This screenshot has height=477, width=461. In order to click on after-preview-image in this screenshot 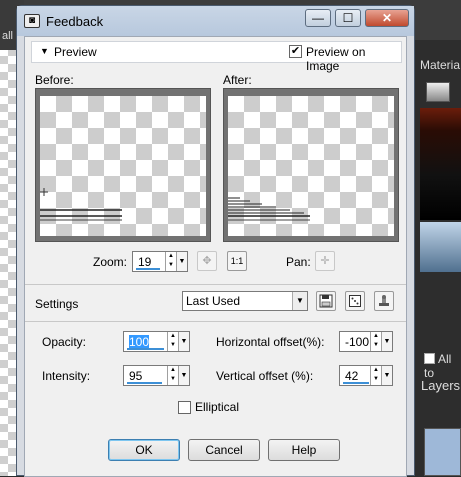, I will do `click(311, 166)`.